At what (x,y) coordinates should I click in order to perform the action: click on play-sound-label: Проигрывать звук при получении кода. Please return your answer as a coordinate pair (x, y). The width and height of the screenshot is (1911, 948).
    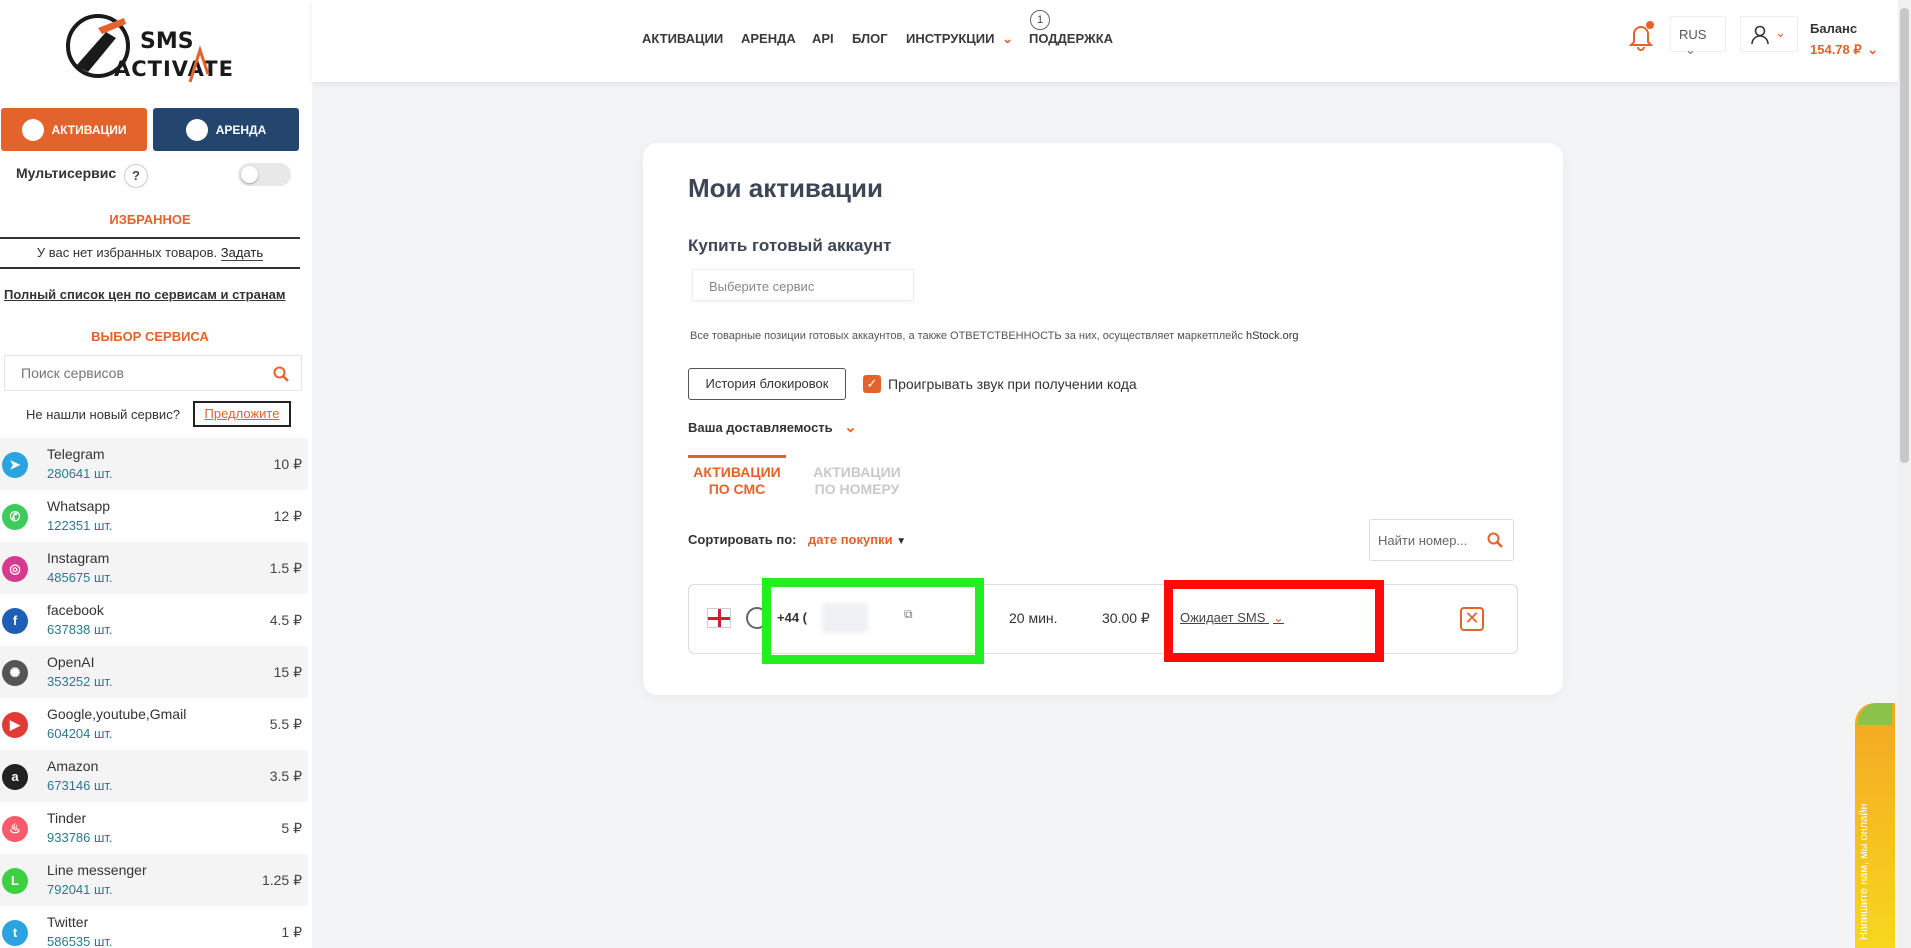
    Looking at the image, I should click on (1012, 384).